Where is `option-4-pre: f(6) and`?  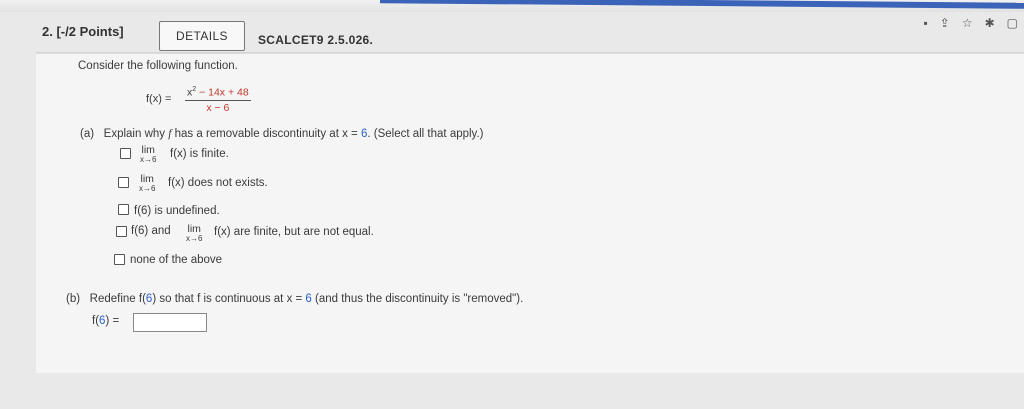 option-4-pre: f(6) and is located at coordinates (151, 231).